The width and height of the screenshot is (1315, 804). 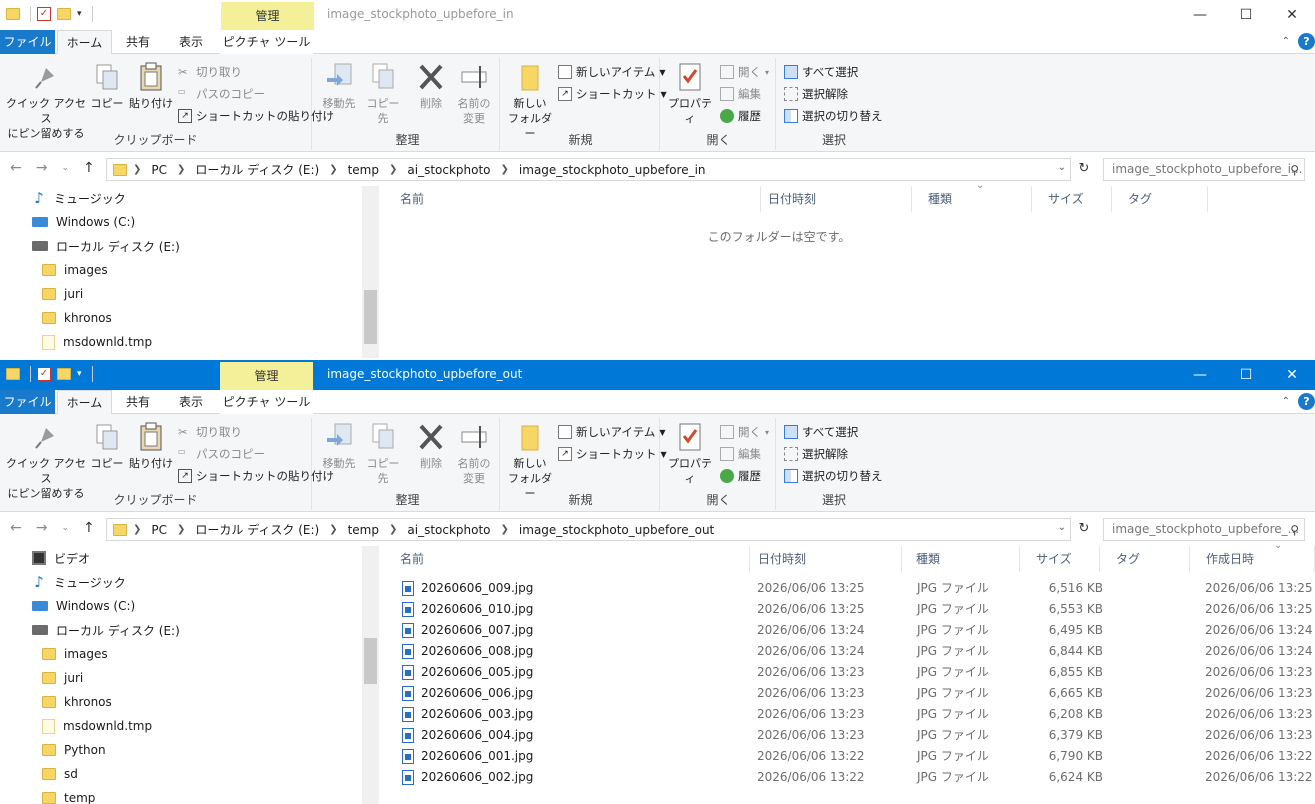 I want to click on nav-item: temp, so click(x=68, y=795).